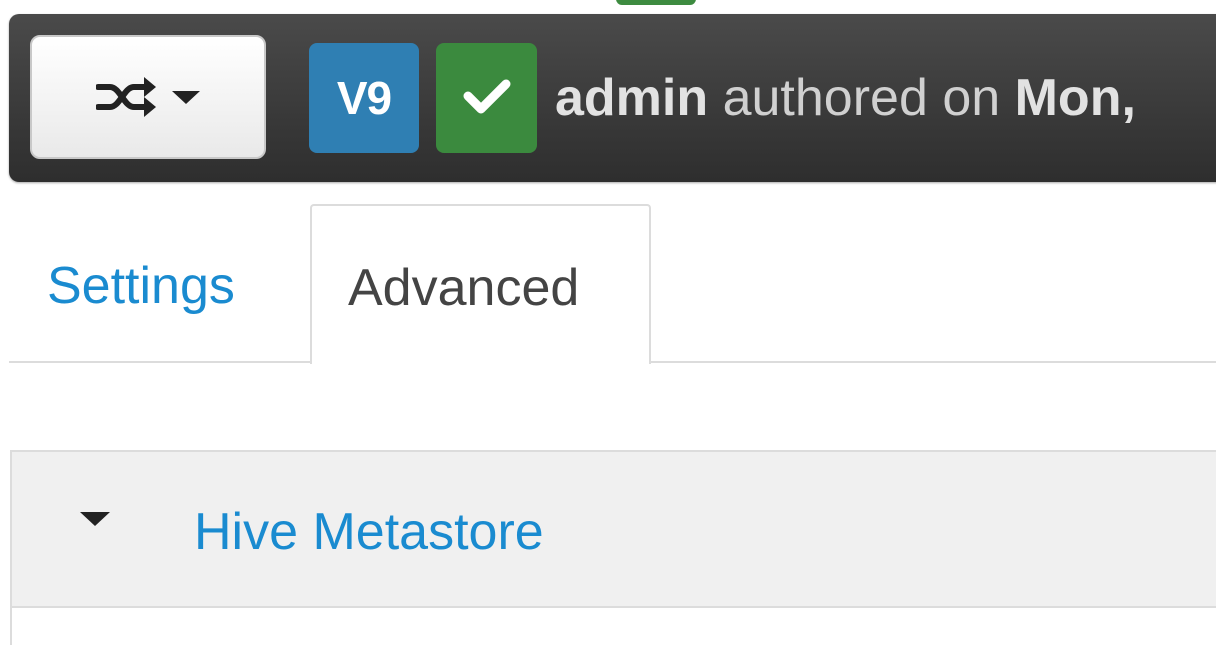 This screenshot has width=1216, height=645. I want to click on status-badge, so click(486, 98).